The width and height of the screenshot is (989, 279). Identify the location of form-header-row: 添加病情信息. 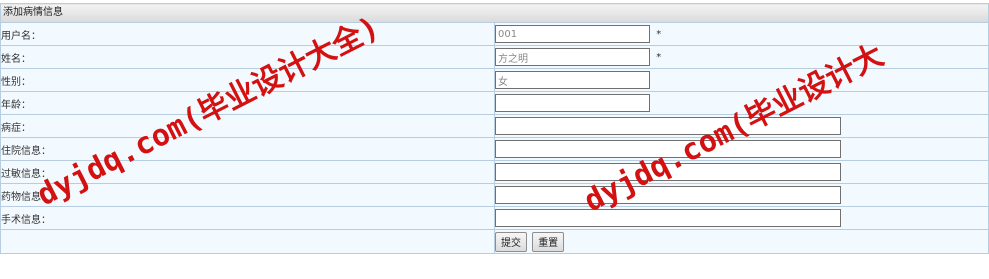
(494, 13).